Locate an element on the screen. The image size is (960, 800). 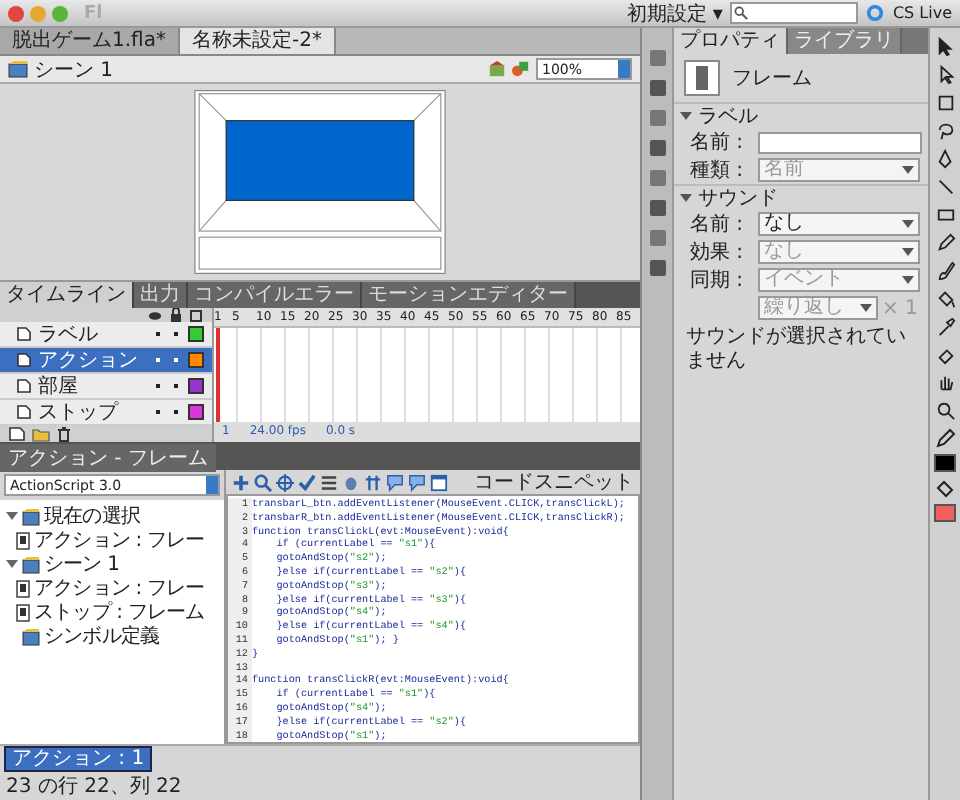
symbol-edit-icon is located at coordinates (521, 69).